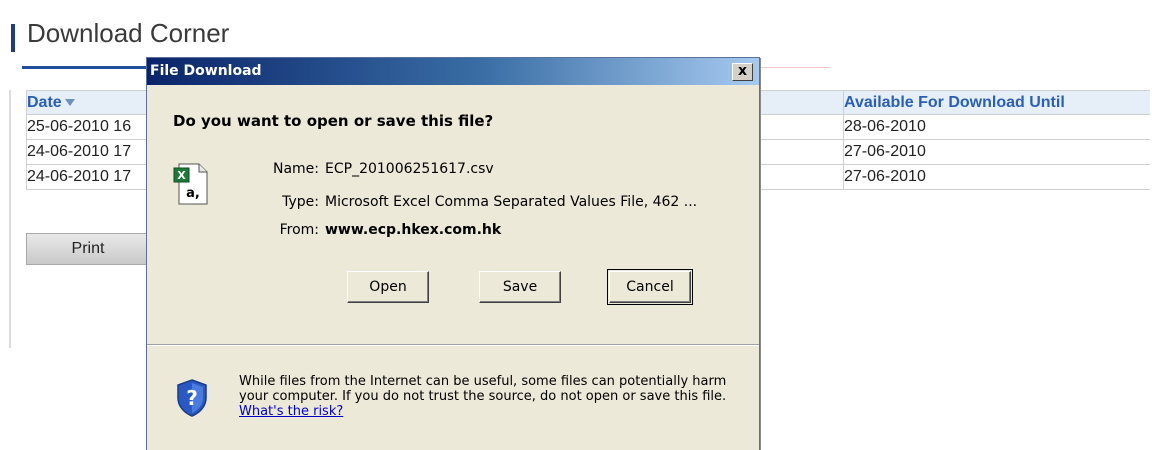 This screenshot has height=450, width=1152. What do you see at coordinates (650, 287) in the screenshot?
I see `cancel-button: Cancel` at bounding box center [650, 287].